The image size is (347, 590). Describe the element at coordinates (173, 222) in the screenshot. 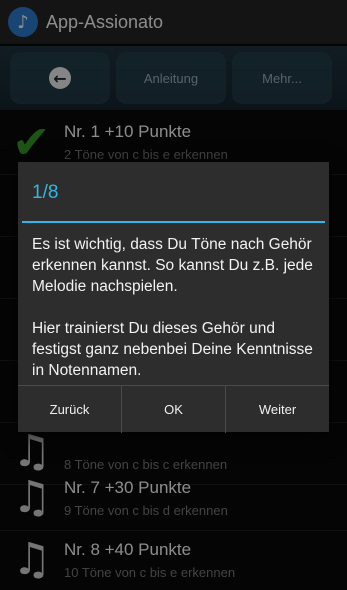

I see `dialog-divider` at that location.